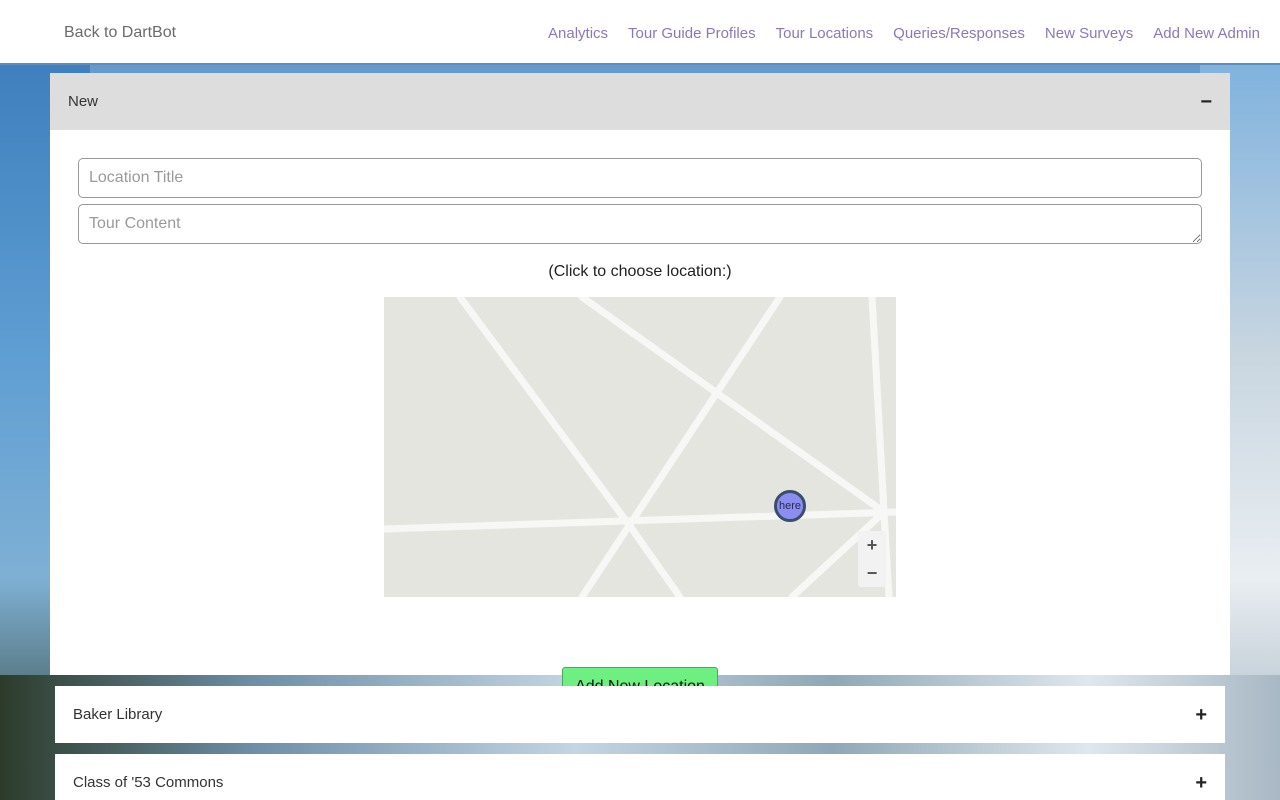 This screenshot has width=1280, height=800. I want to click on location-title: Baker Library, so click(118, 714).